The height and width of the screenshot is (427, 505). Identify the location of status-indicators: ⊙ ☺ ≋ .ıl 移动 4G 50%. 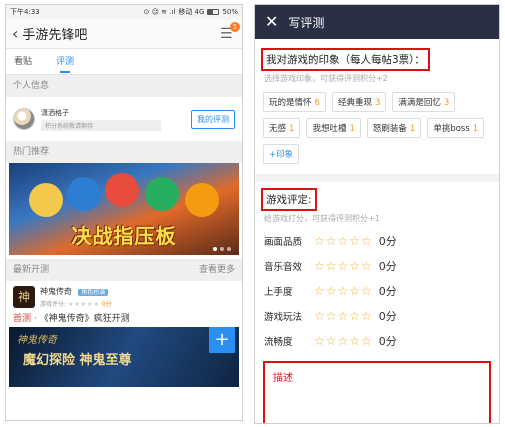
(191, 12).